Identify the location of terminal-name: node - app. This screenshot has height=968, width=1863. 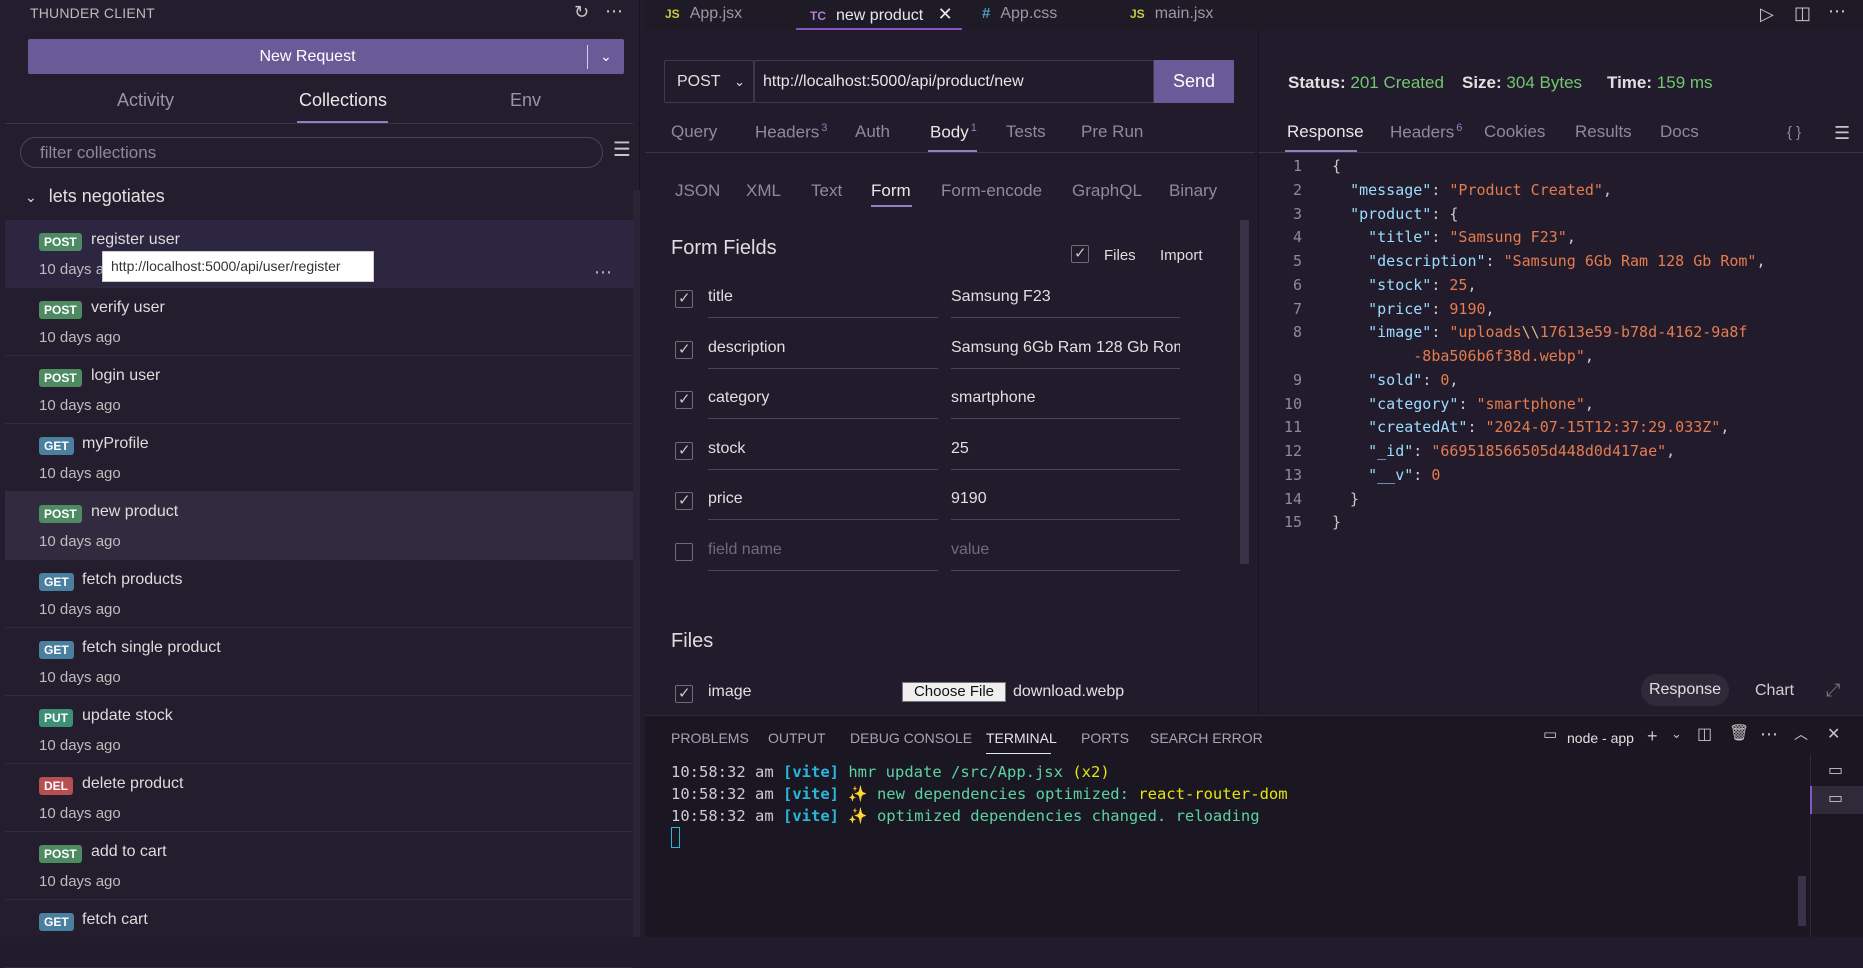
(1600, 738).